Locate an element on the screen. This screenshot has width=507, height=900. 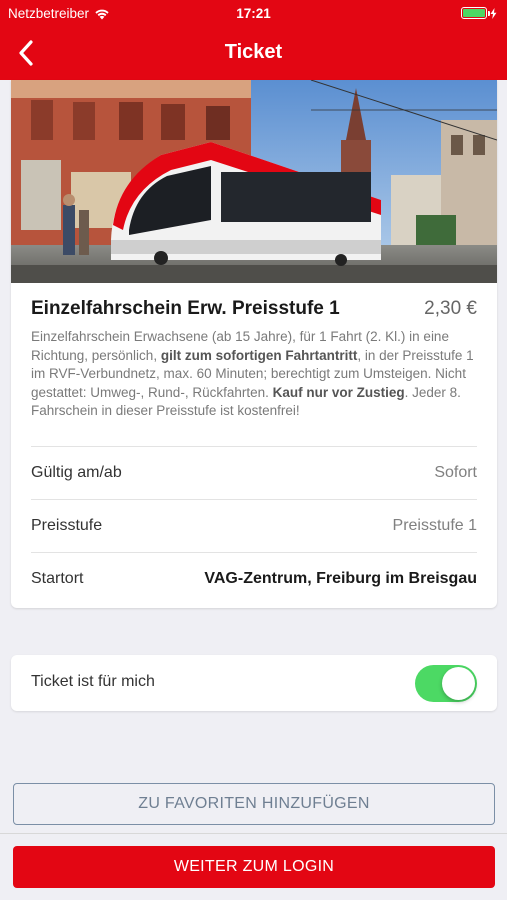
navigation-bar: Ticket is located at coordinates (253, 54).